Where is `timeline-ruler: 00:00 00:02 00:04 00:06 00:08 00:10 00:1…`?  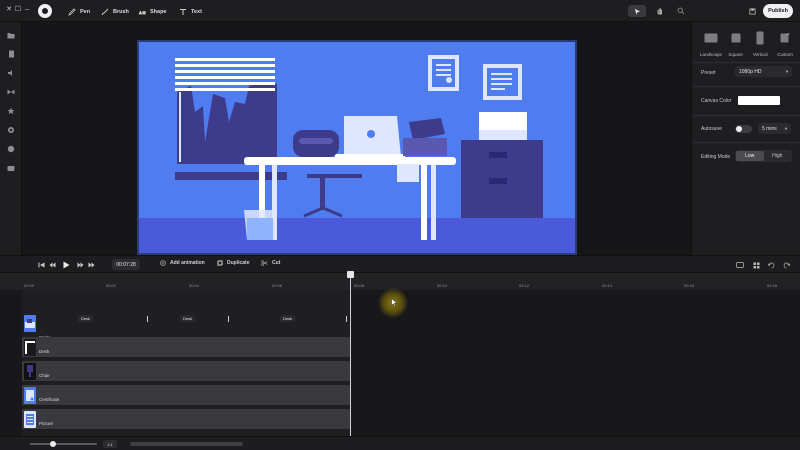 timeline-ruler: 00:00 00:02 00:04 00:06 00:08 00:10 00:1… is located at coordinates (400, 281).